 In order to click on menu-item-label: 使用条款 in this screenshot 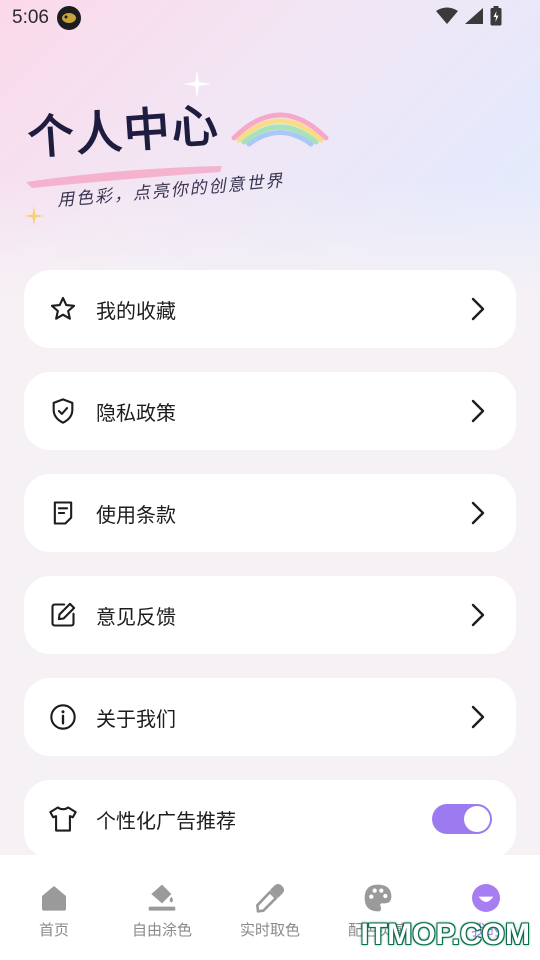, I will do `click(136, 514)`.